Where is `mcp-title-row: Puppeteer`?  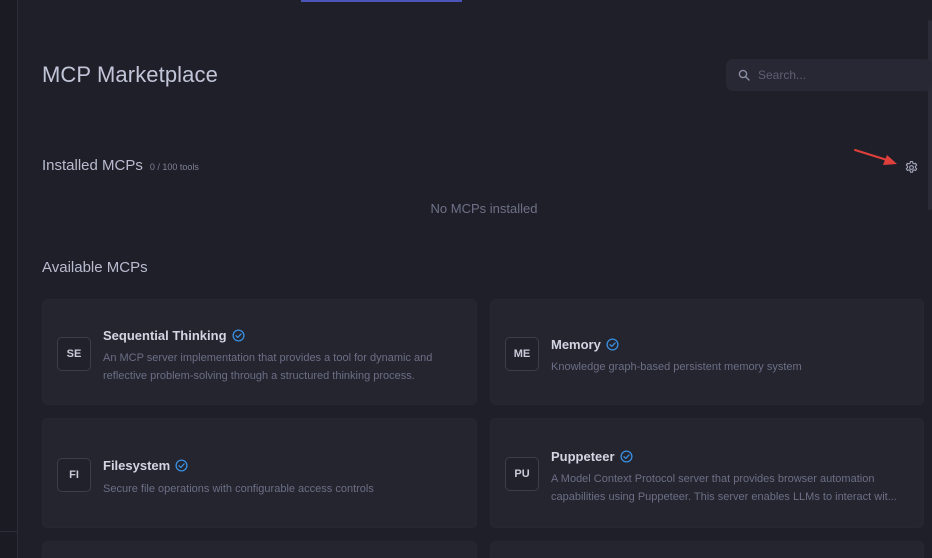
mcp-title-row: Puppeteer is located at coordinates (592, 456).